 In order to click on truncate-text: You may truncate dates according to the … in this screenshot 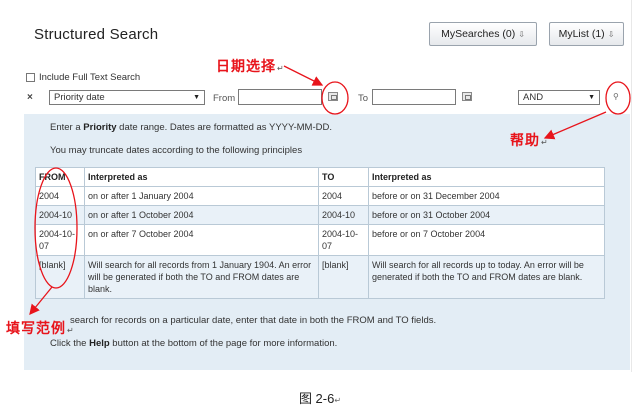, I will do `click(176, 150)`.